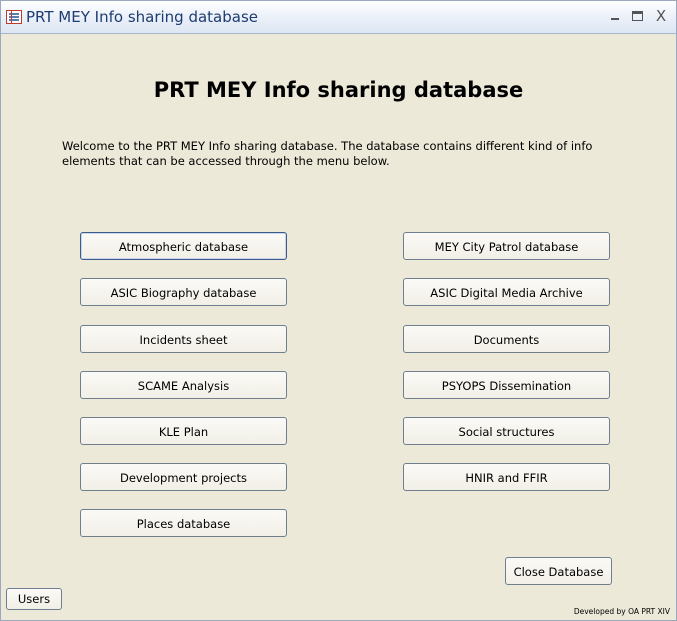 The height and width of the screenshot is (621, 677). Describe the element at coordinates (183, 292) in the screenshot. I see `asic-biography-database-button: ASIC Biography database` at that location.